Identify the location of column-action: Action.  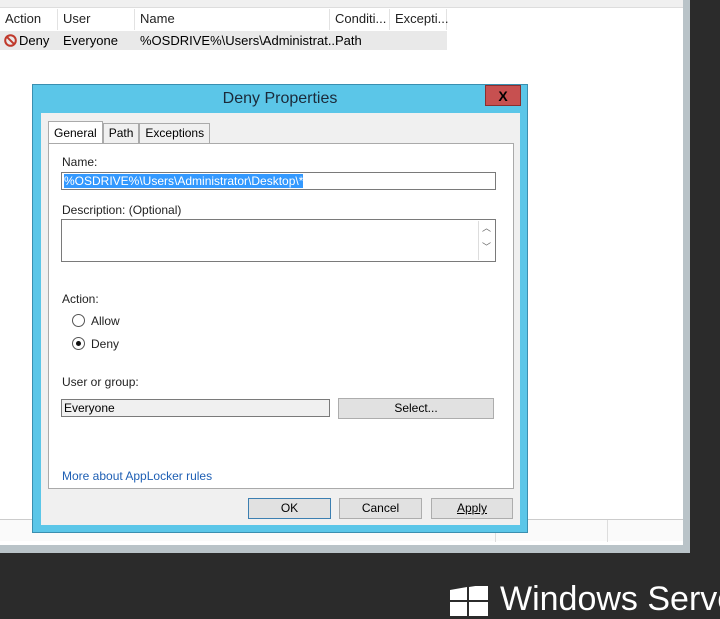
(29, 19).